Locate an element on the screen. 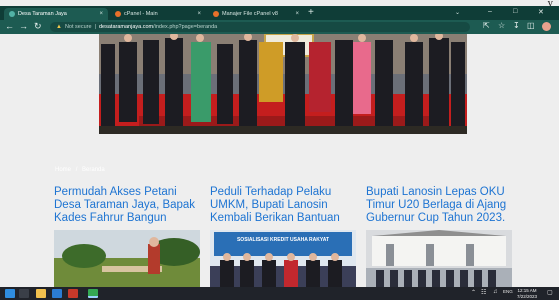  taskbar-clock: 12:15 AM 7/22/2023 is located at coordinates (527, 293).